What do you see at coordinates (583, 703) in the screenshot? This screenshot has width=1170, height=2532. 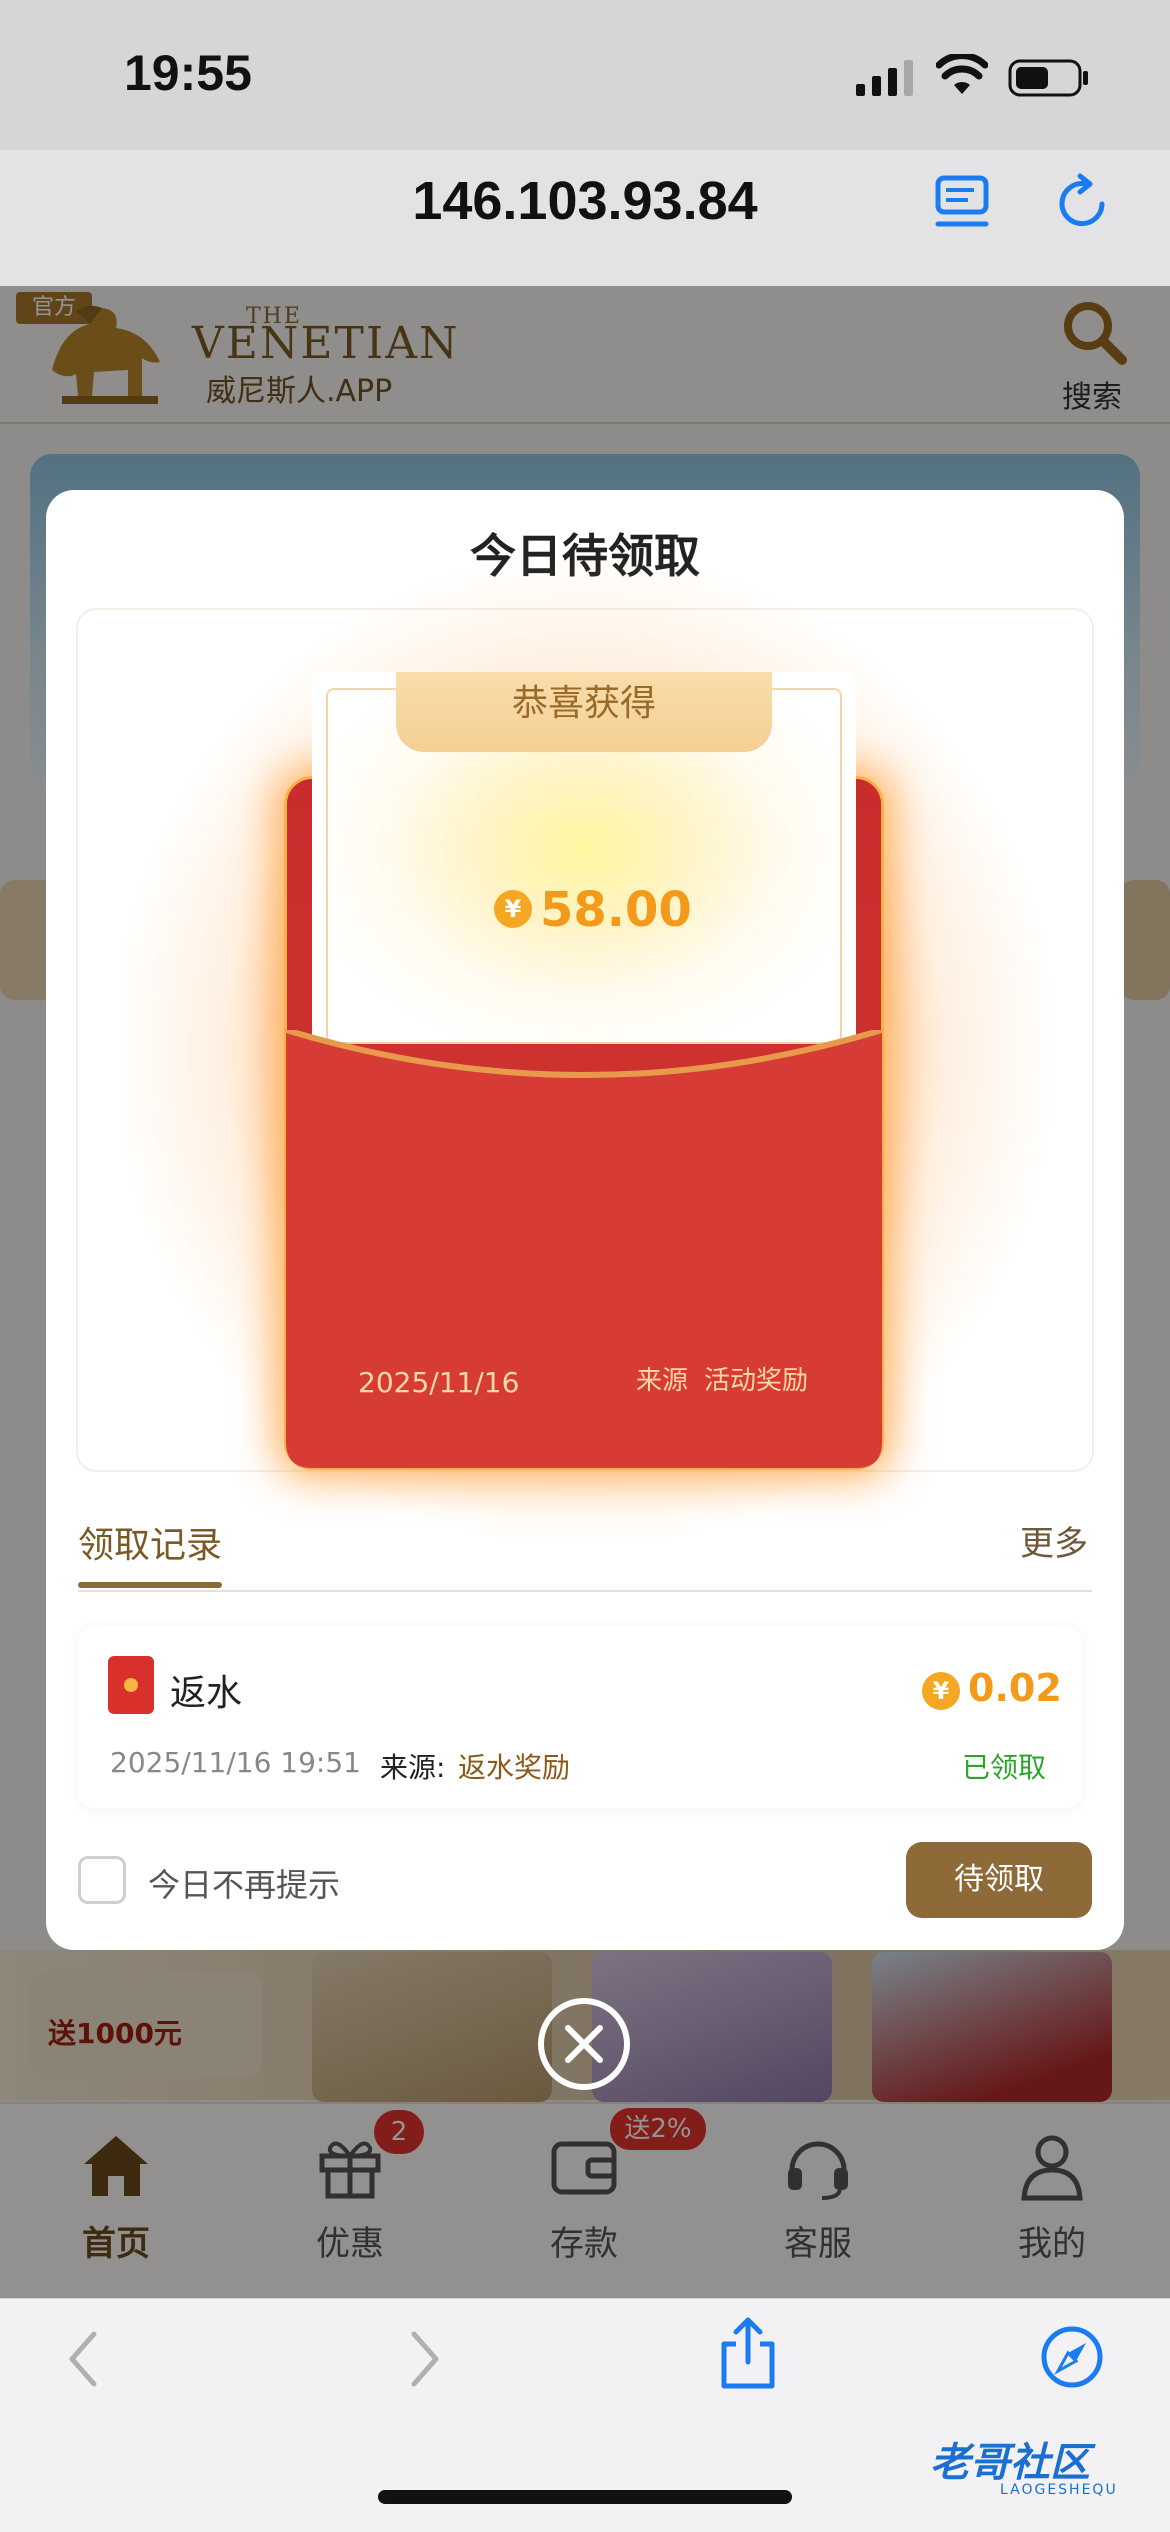 I see `envelope-banner-text: 恭喜获得` at bounding box center [583, 703].